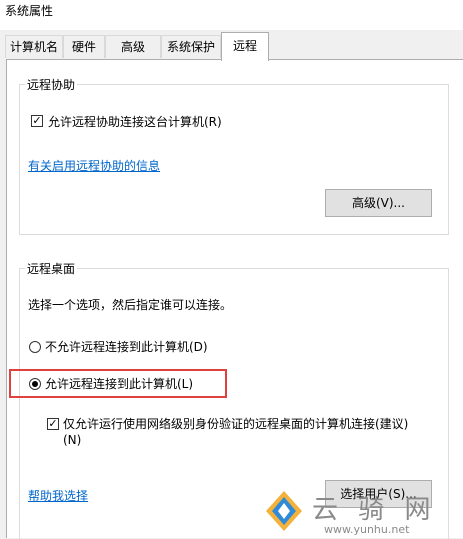 The width and height of the screenshot is (463, 539). Describe the element at coordinates (119, 383) in the screenshot. I see `allow-remote-label: 允许远程连接到此计算机(L)` at that location.